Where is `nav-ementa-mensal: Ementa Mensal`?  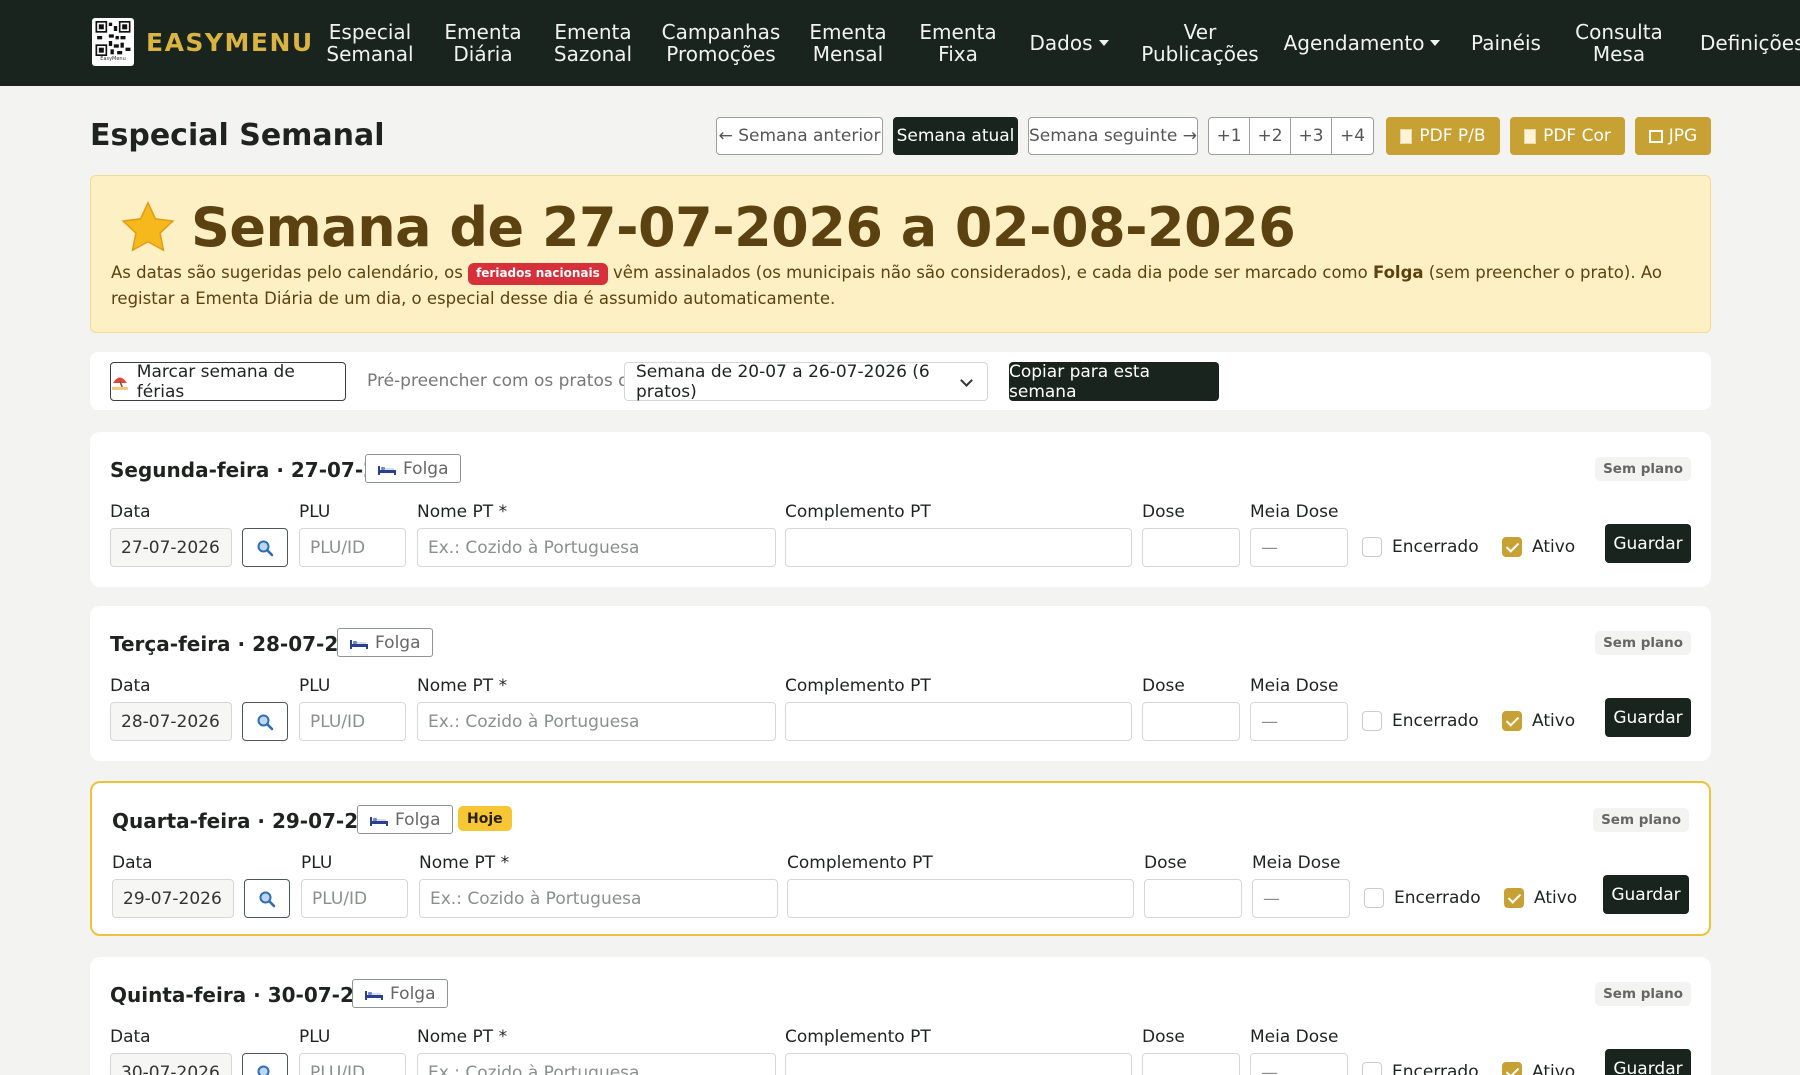
nav-ementa-mensal: Ementa Mensal is located at coordinates (848, 43).